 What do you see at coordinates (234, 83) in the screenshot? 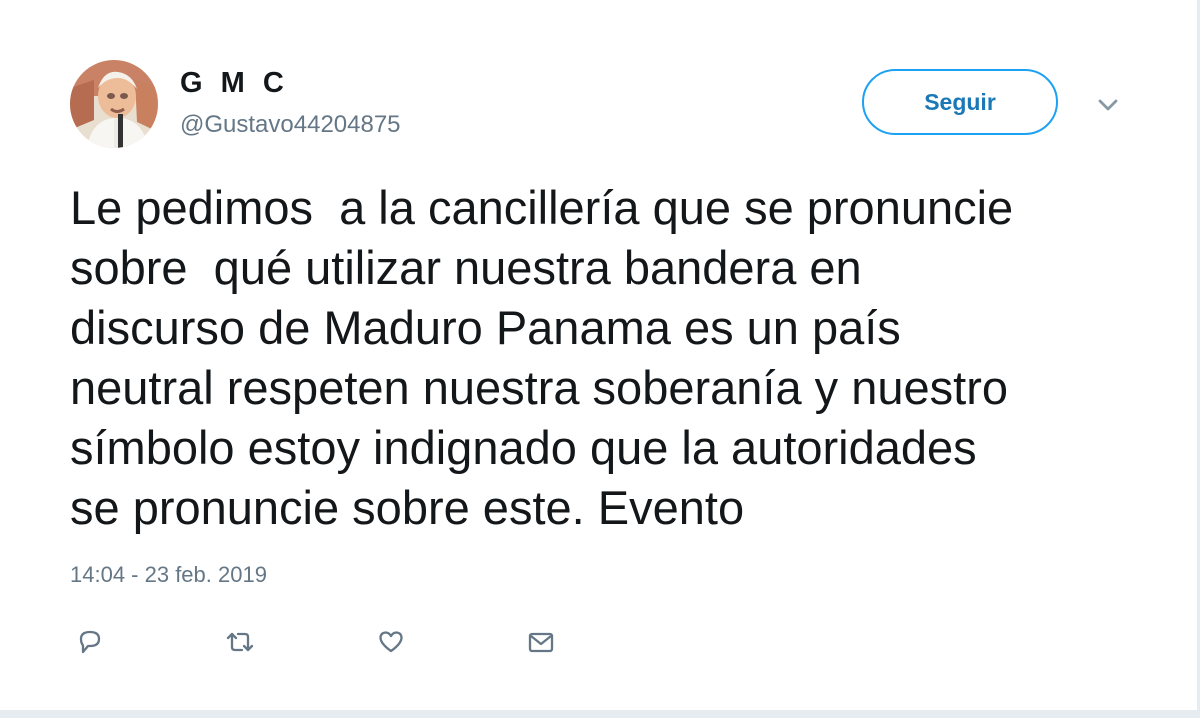
I see `display-name: G M C` at bounding box center [234, 83].